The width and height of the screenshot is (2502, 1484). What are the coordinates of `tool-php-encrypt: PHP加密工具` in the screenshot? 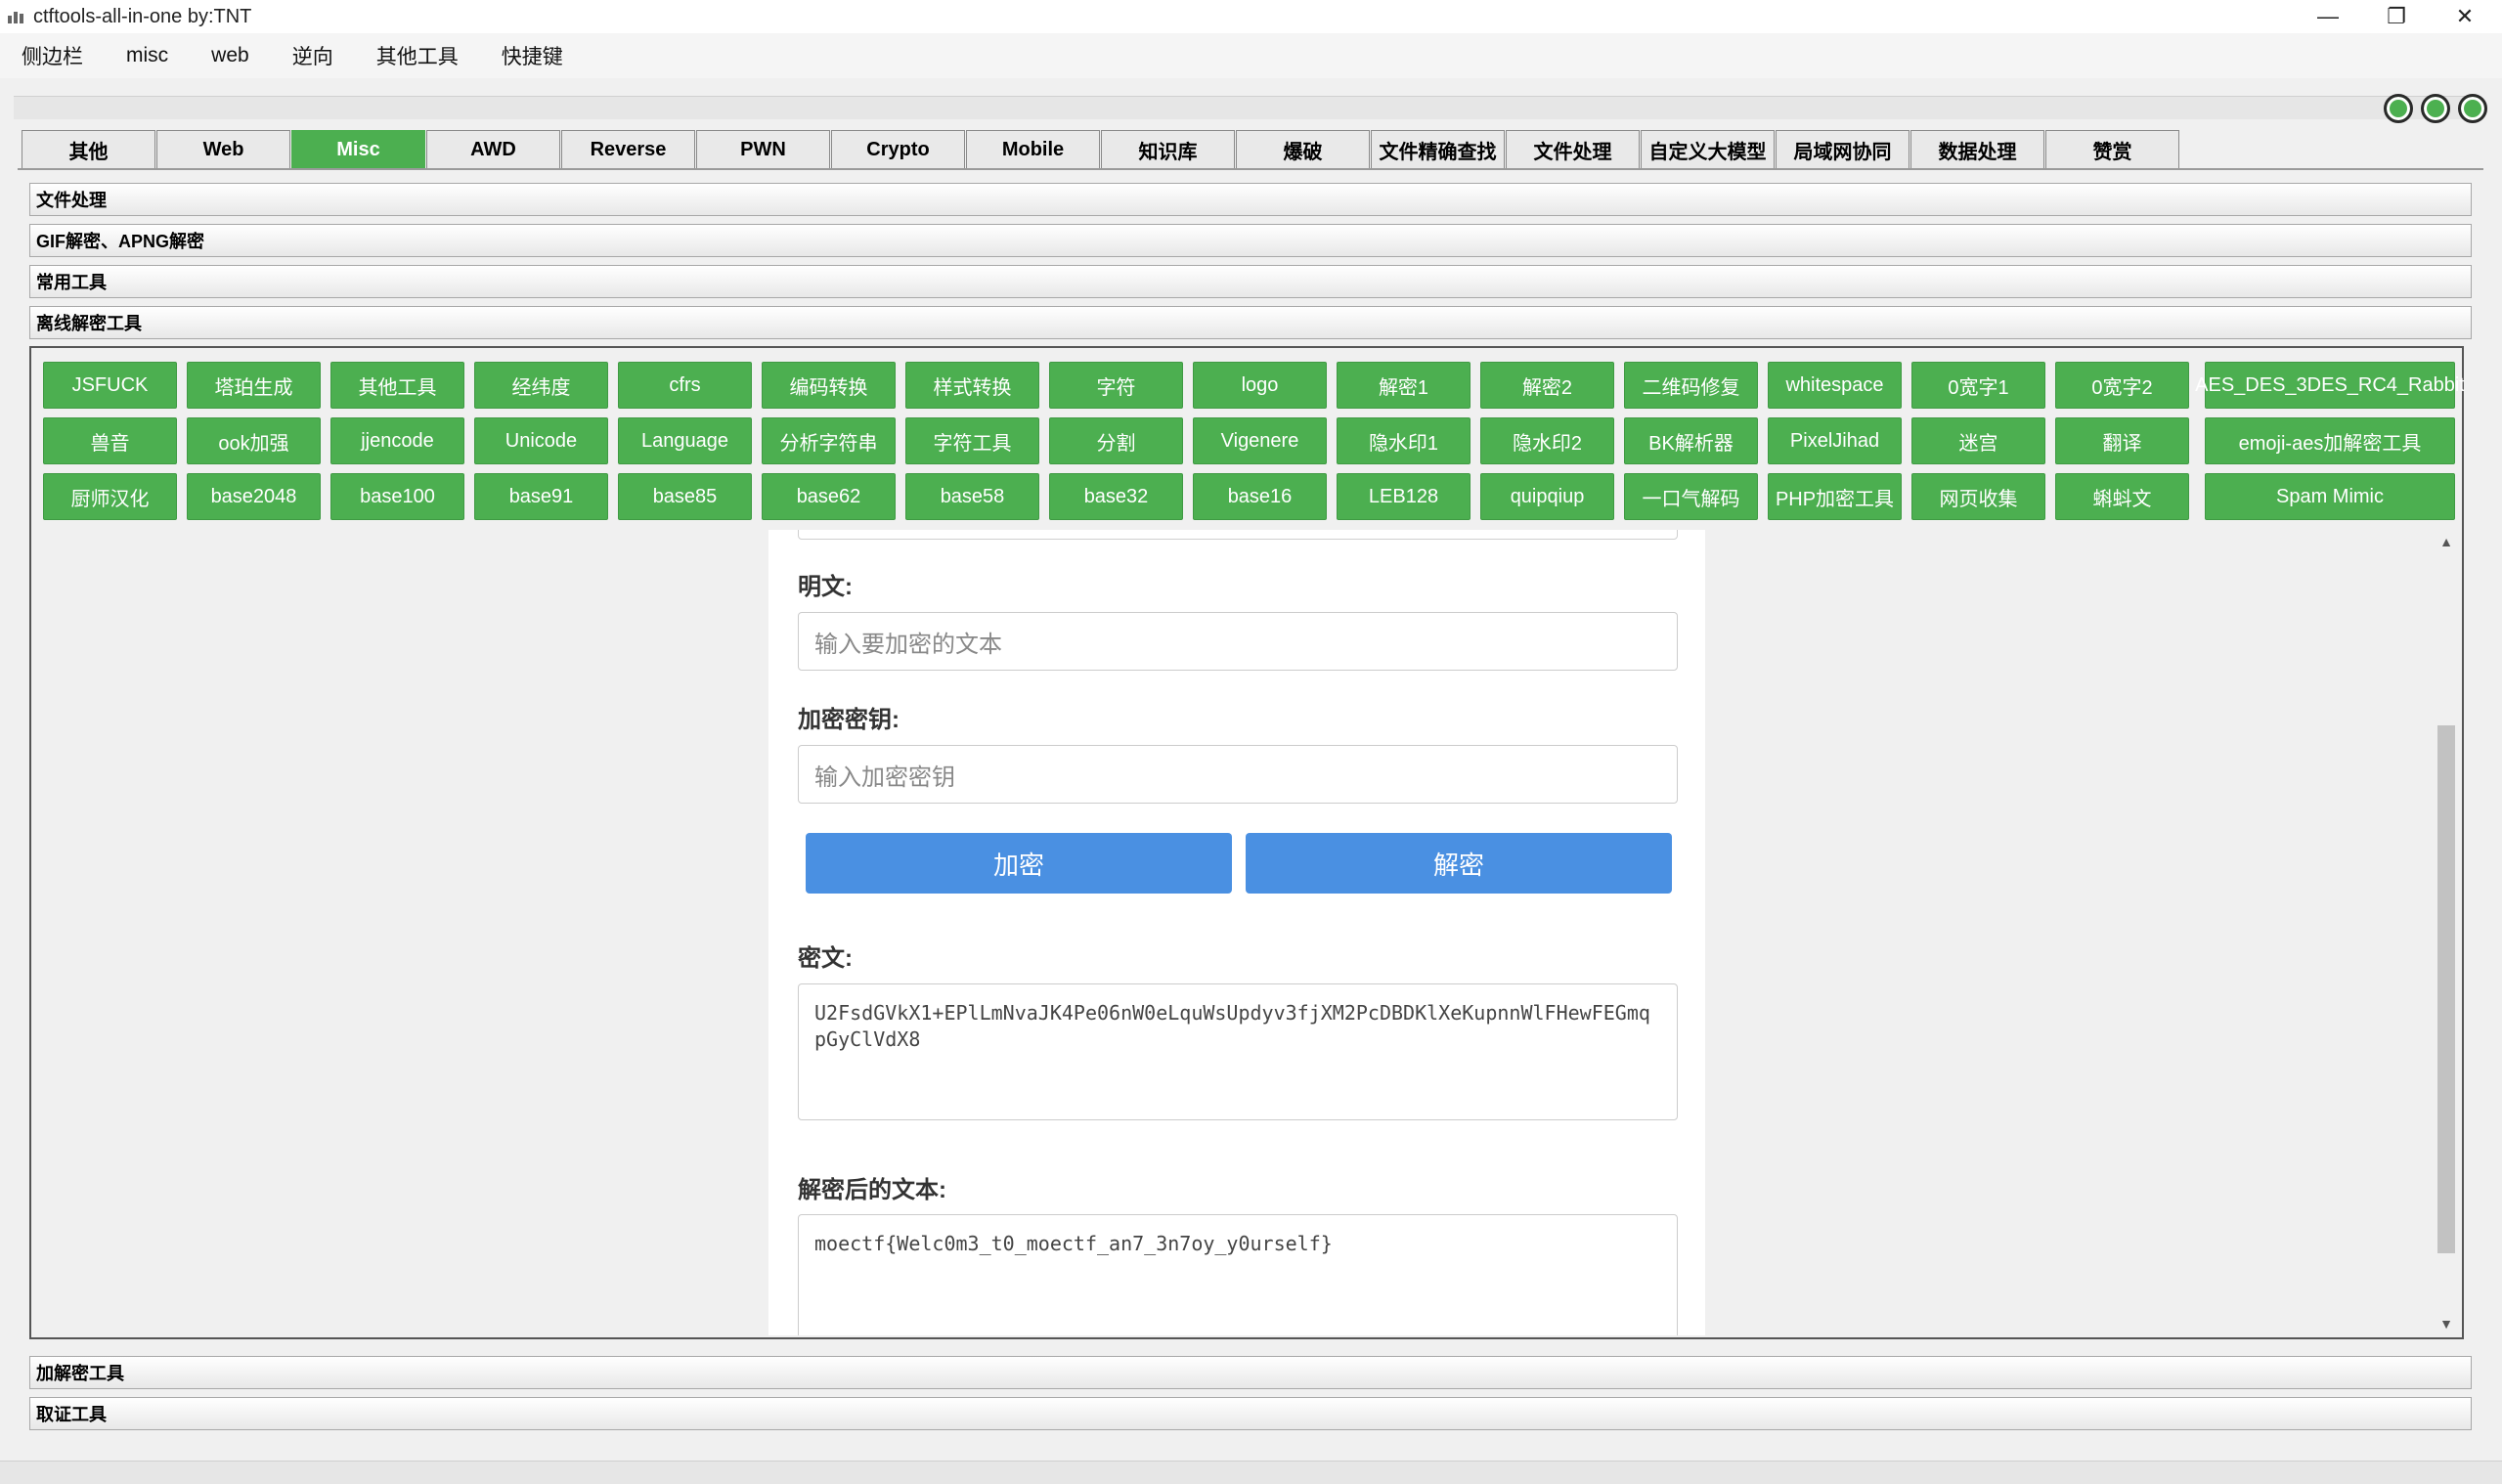 It's located at (1835, 496).